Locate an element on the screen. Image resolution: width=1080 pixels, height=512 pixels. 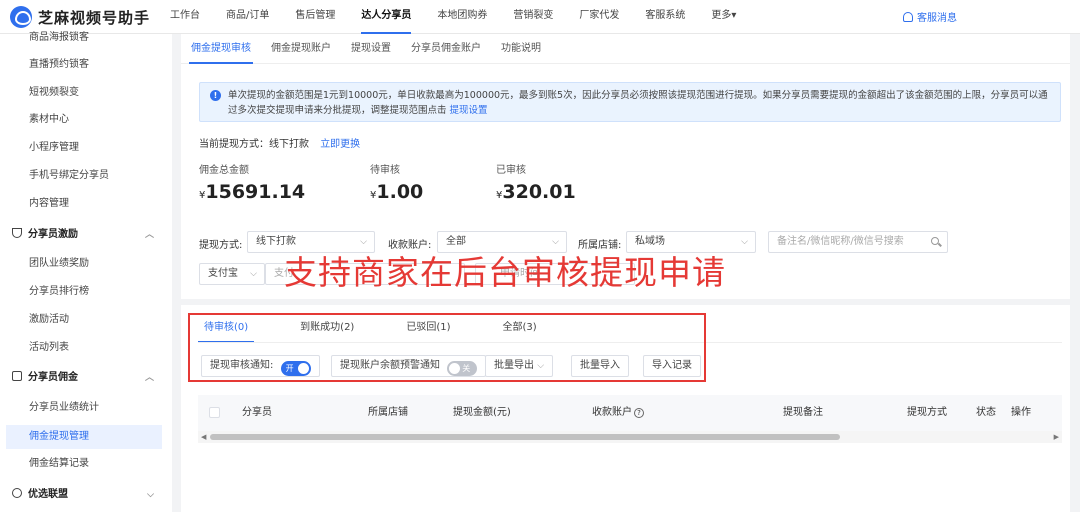
th-status: 状态 is located at coordinates (986, 412).